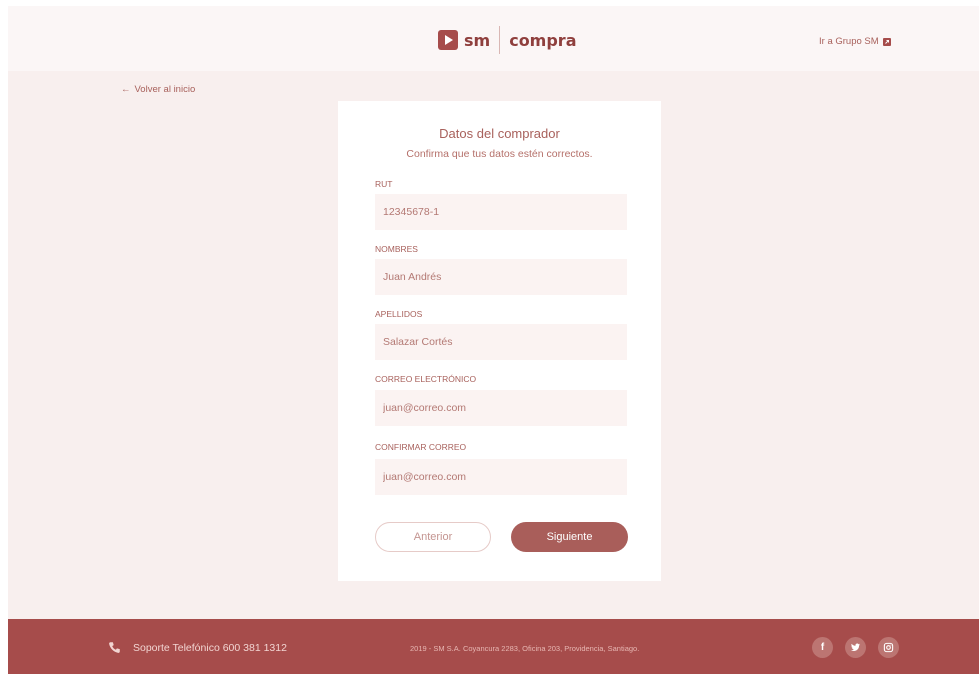 The height and width of the screenshot is (674, 979). What do you see at coordinates (384, 184) in the screenshot?
I see `rut-label: RUT` at bounding box center [384, 184].